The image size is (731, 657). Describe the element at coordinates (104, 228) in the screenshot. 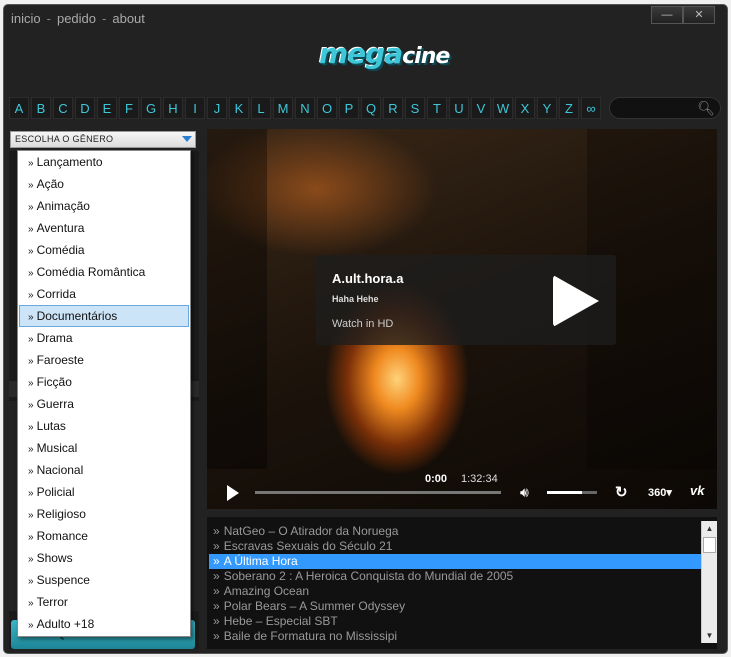

I see `genre-option: » Aventura` at that location.